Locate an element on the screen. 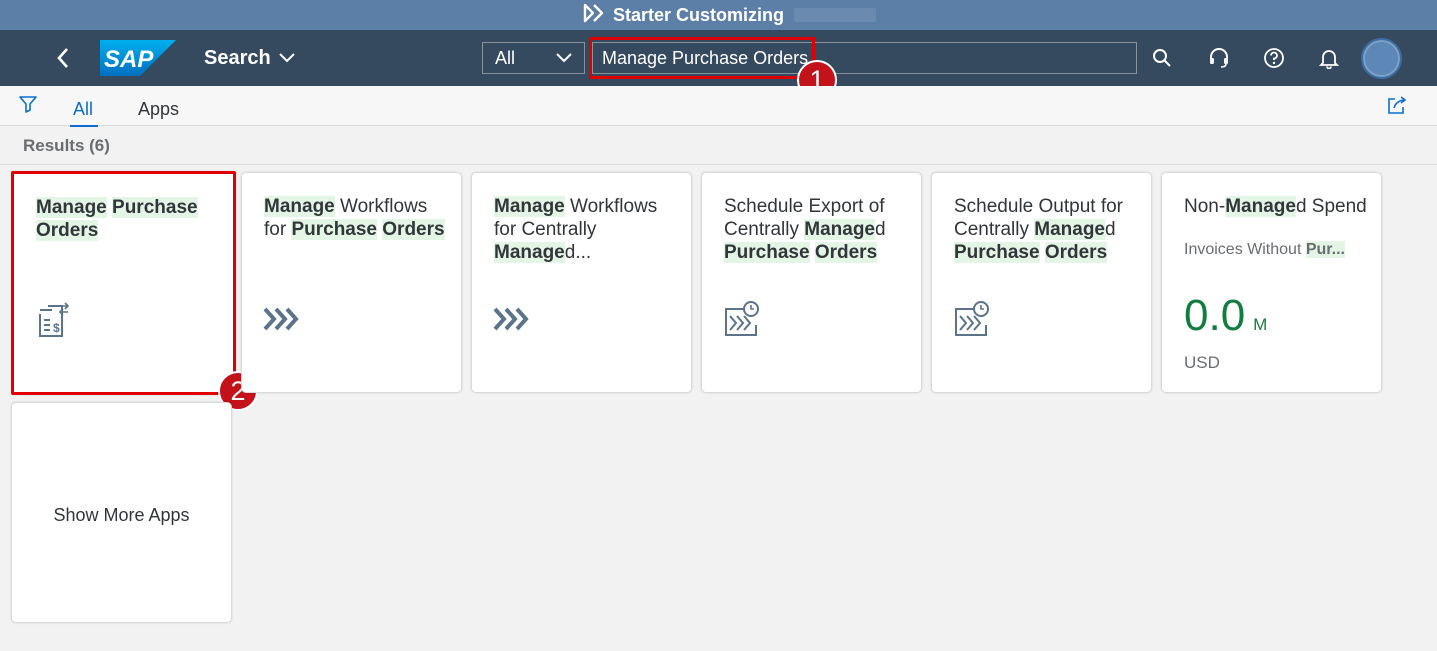  tab-bar: All Apps is located at coordinates (718, 106).